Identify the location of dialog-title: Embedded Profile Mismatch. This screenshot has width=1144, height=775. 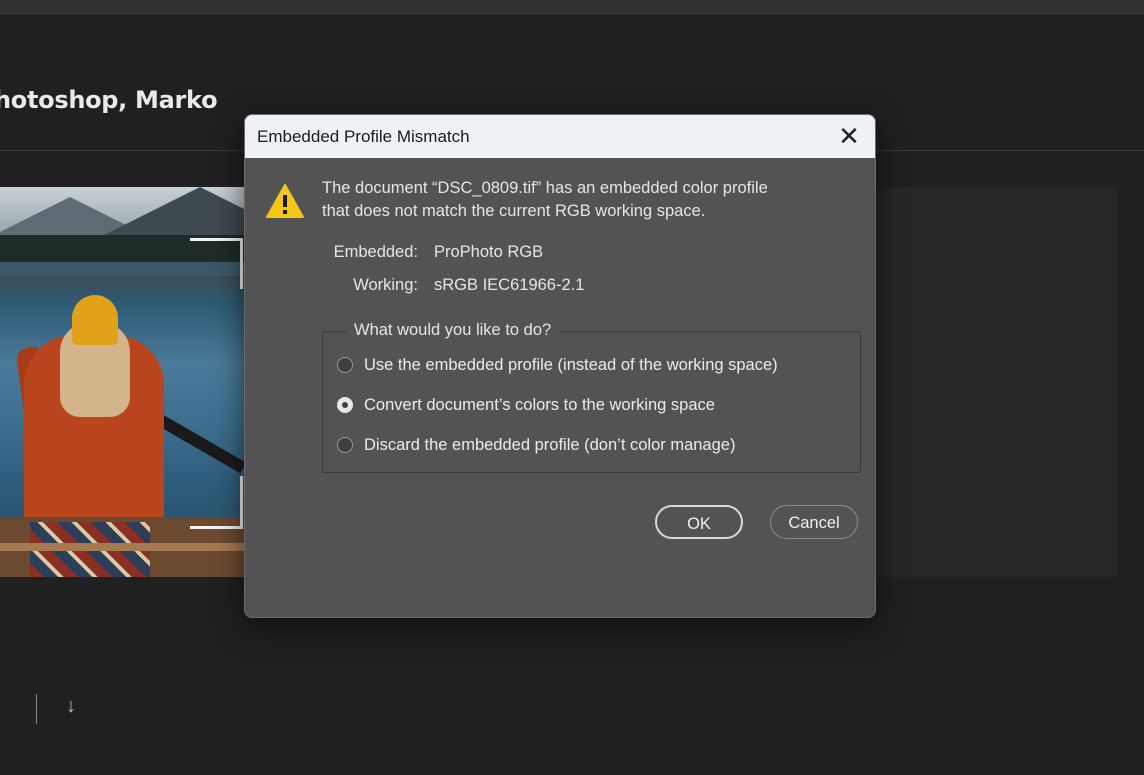
(363, 136).